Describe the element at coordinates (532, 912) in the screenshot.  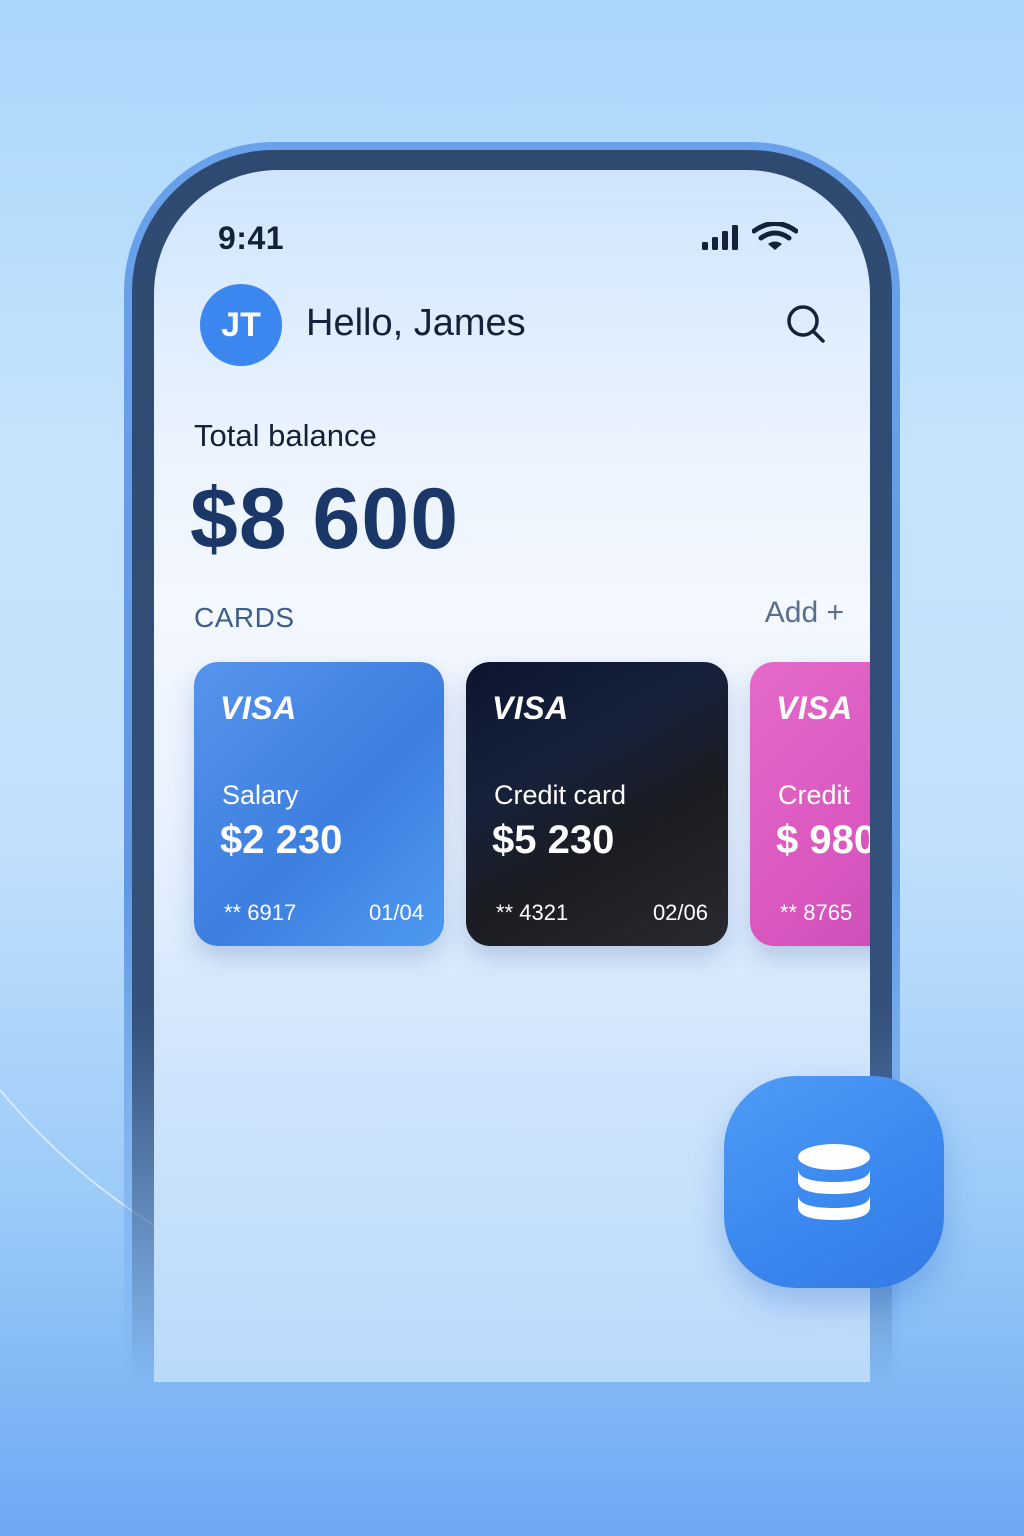
I see `card-number: ** 4321` at that location.